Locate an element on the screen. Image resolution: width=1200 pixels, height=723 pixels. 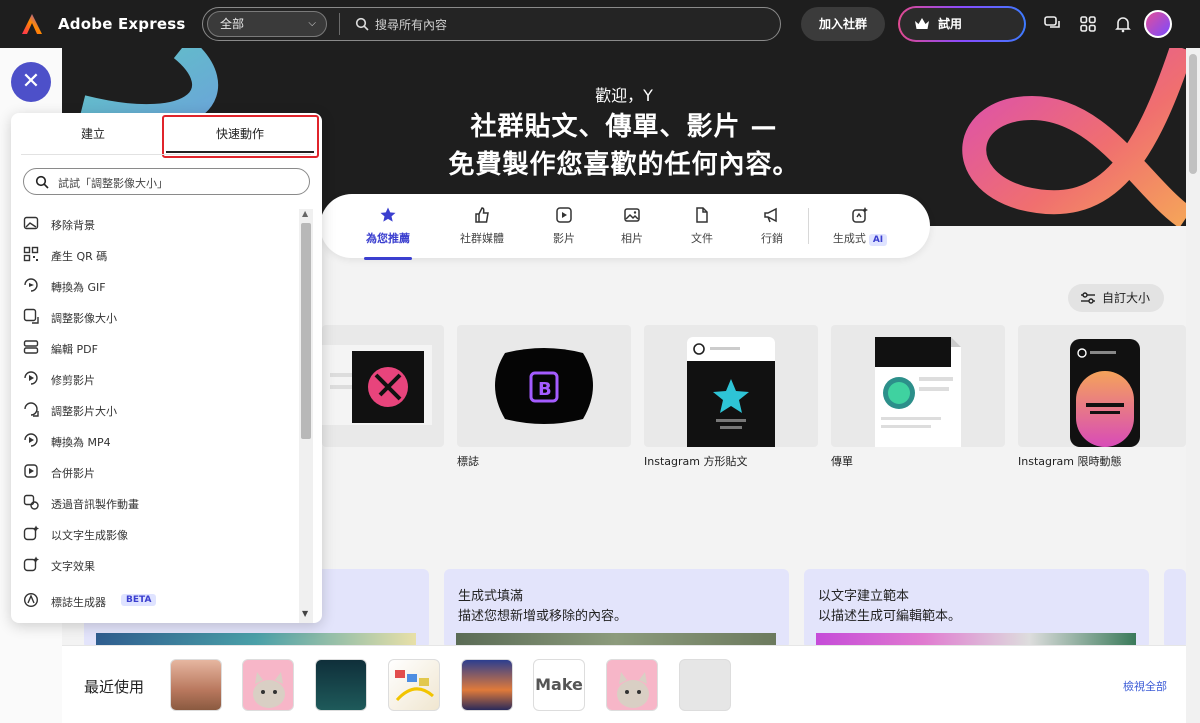
template-card-partial is located at coordinates (383, 386).